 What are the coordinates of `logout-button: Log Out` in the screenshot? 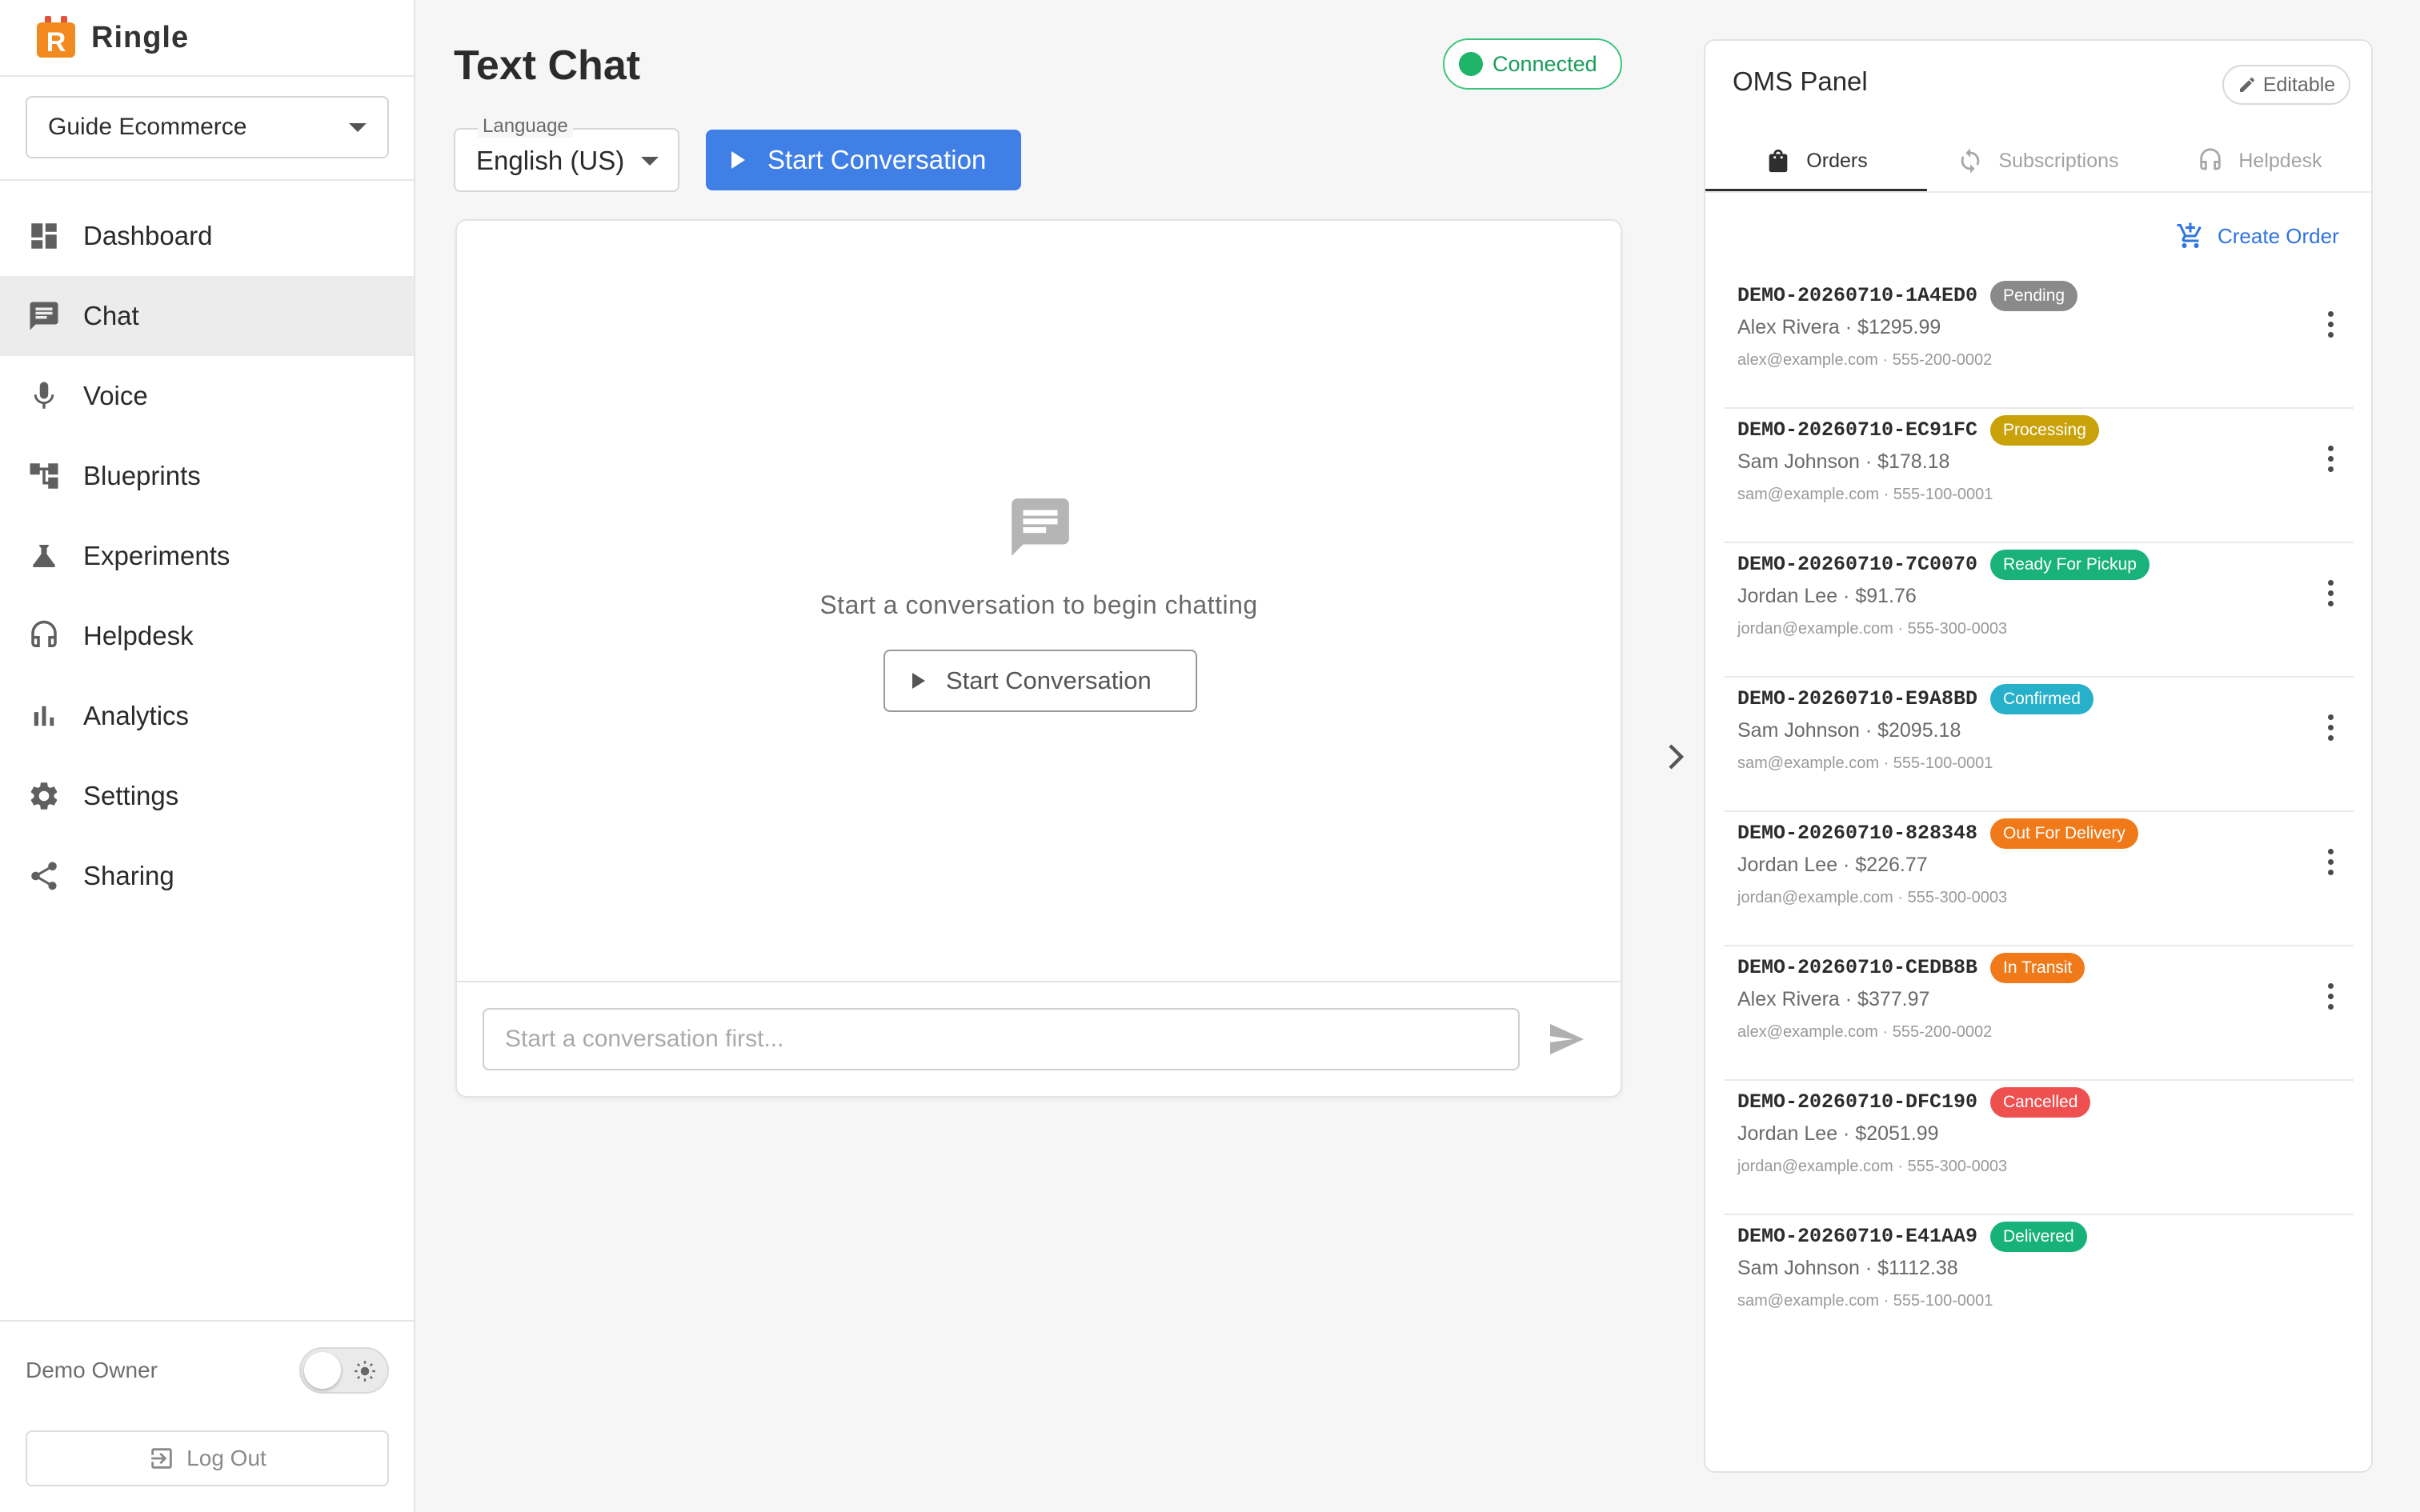 It's located at (207, 1458).